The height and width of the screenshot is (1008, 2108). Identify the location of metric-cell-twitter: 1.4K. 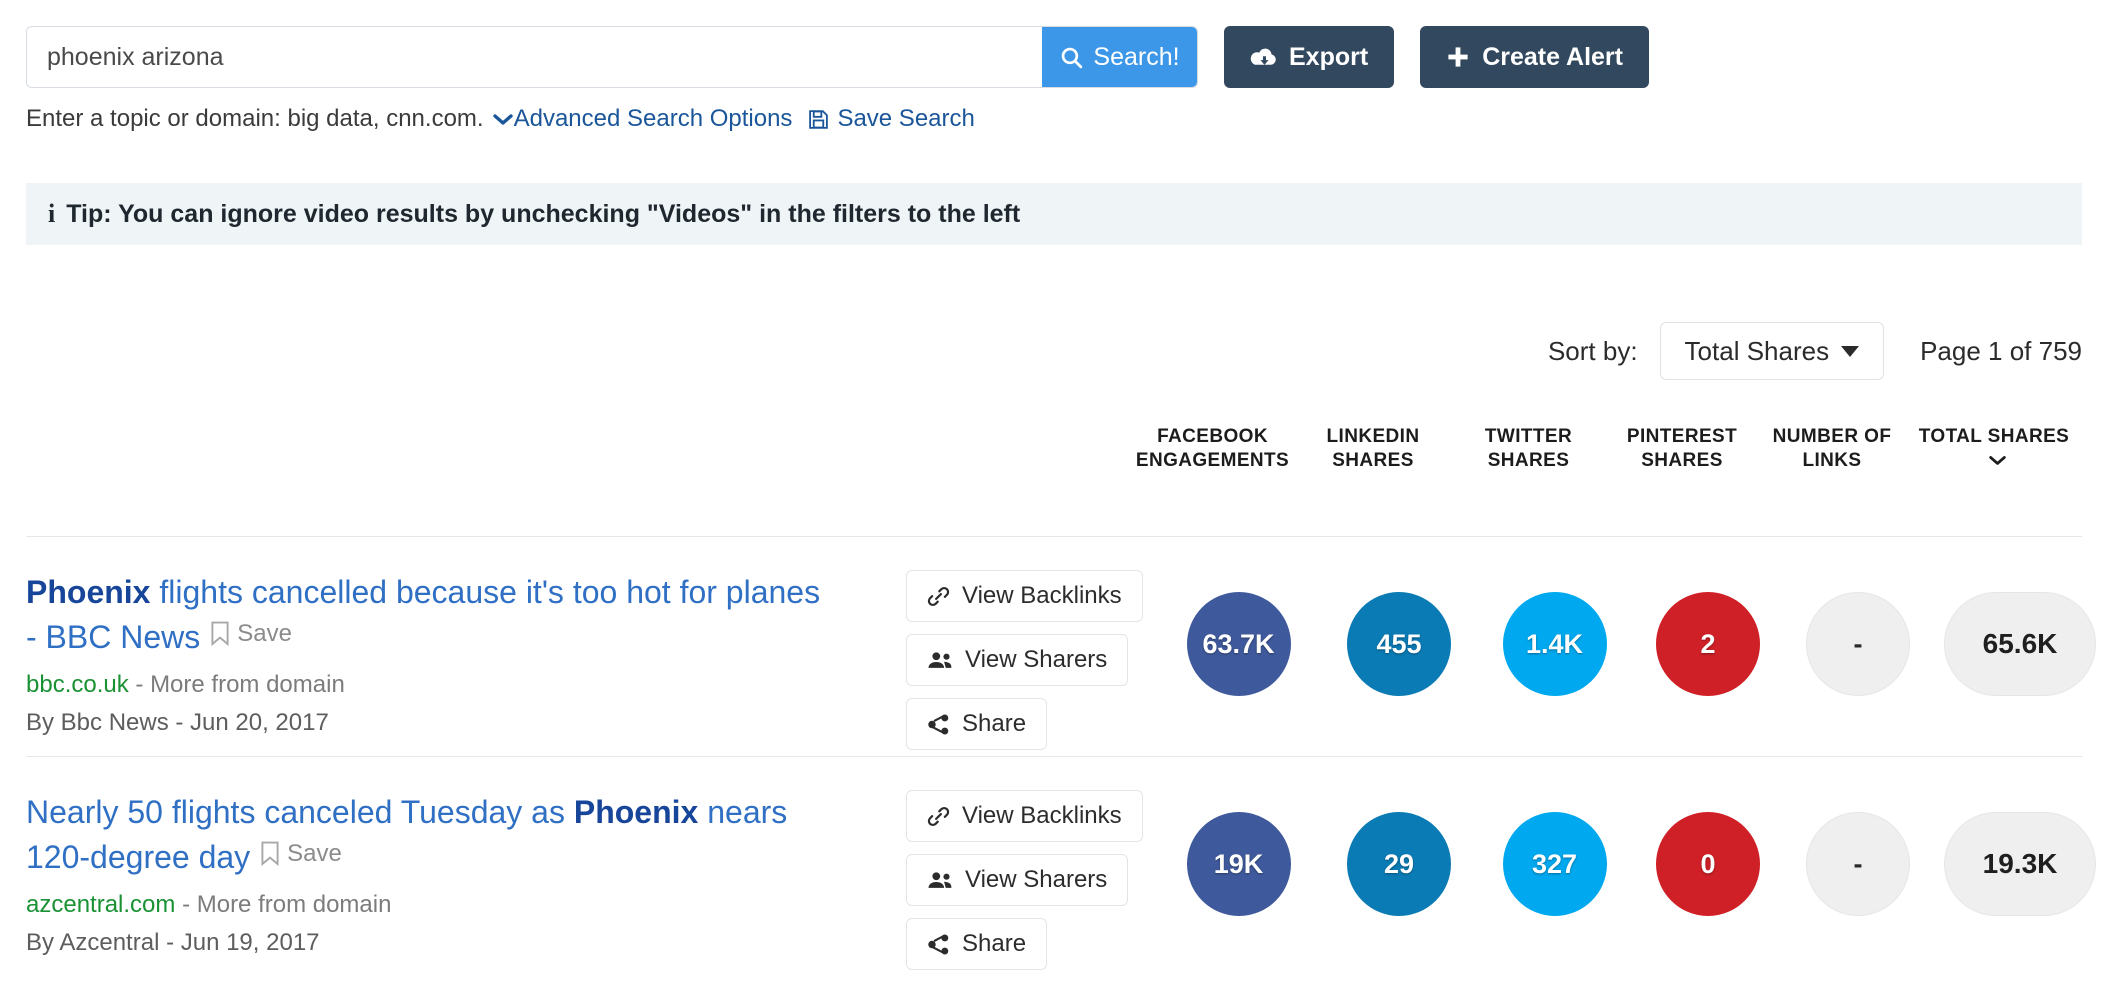
(1554, 644).